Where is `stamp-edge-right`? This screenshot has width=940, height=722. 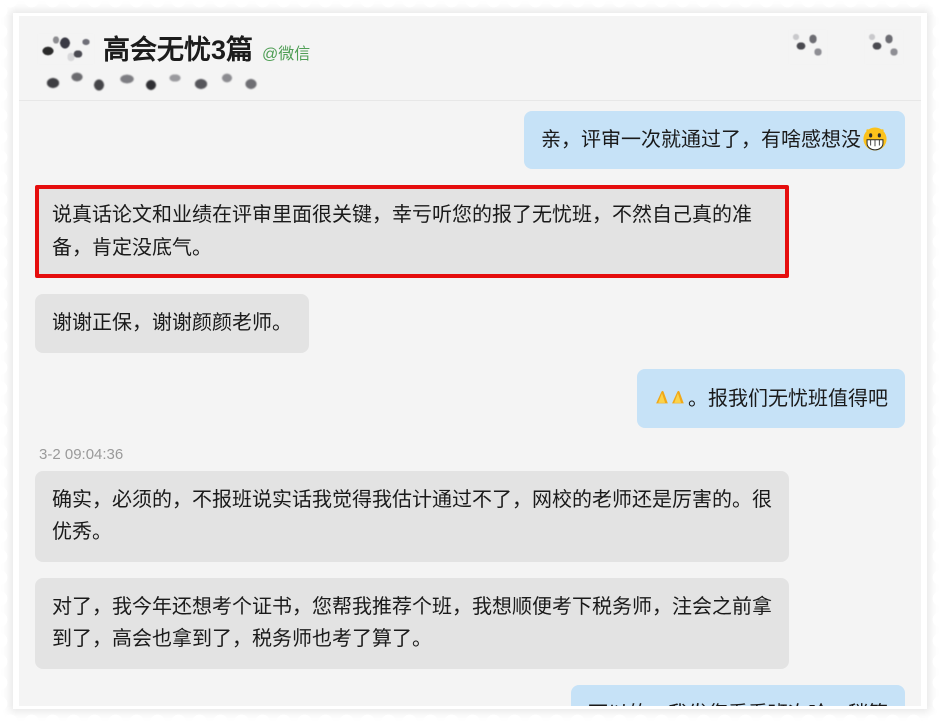 stamp-edge-right is located at coordinates (932, 361).